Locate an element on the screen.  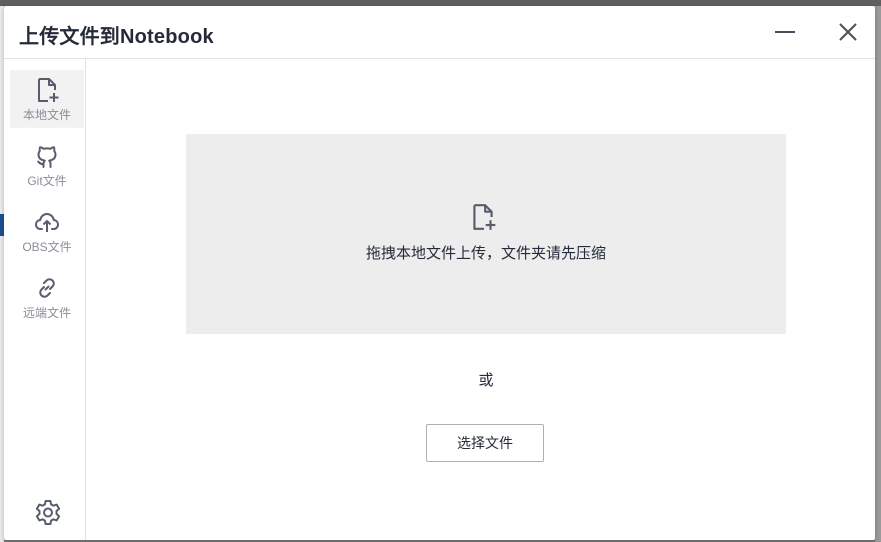
background-app-right-edge is located at coordinates (878, 274).